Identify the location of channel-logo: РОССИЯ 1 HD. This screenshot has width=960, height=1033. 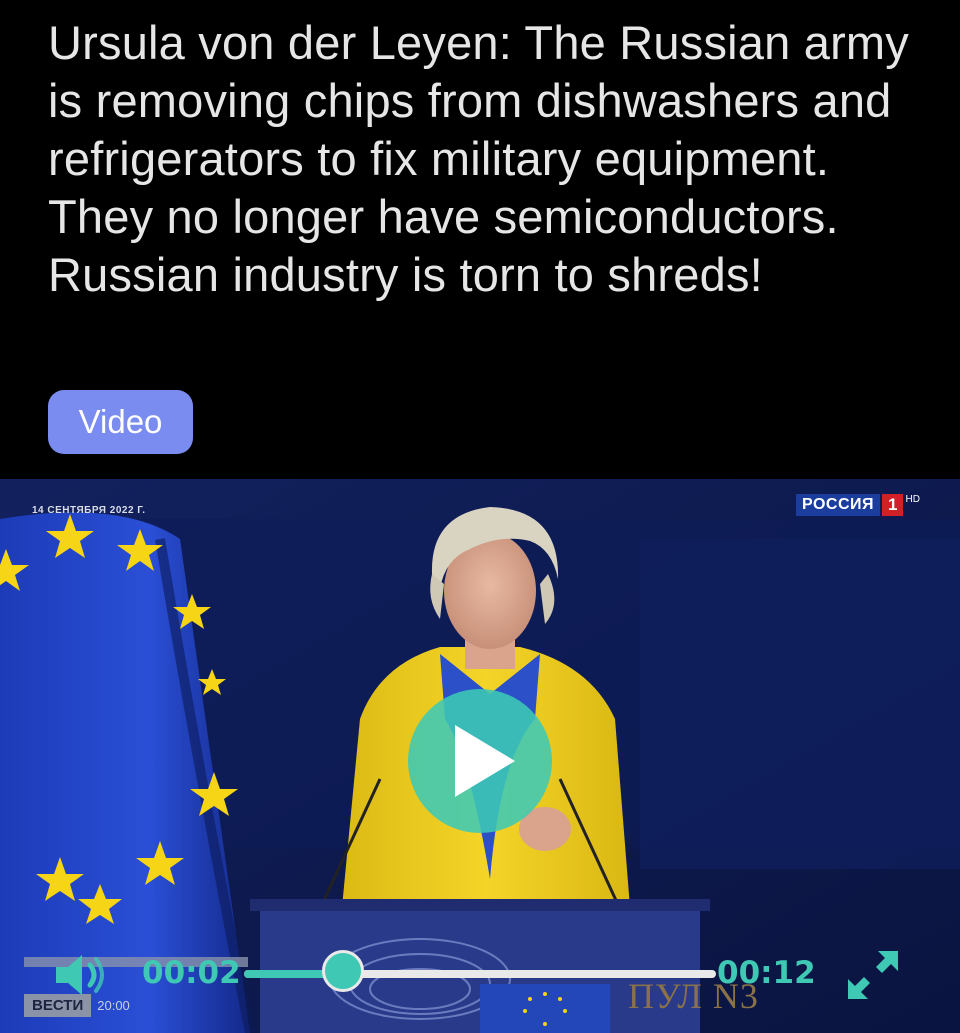
(858, 505).